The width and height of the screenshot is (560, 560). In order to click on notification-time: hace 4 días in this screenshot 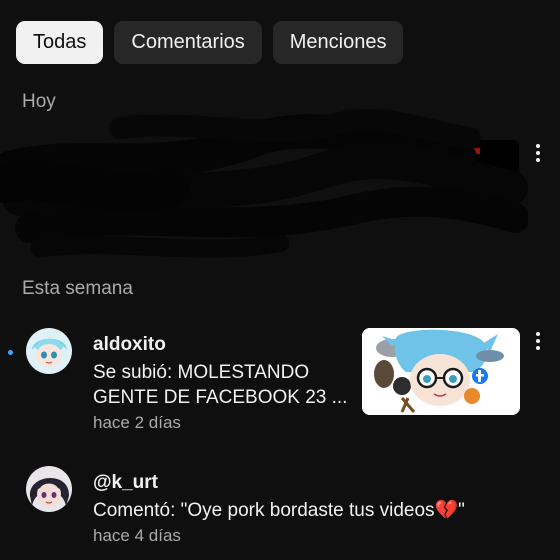, I will do `click(137, 535)`.